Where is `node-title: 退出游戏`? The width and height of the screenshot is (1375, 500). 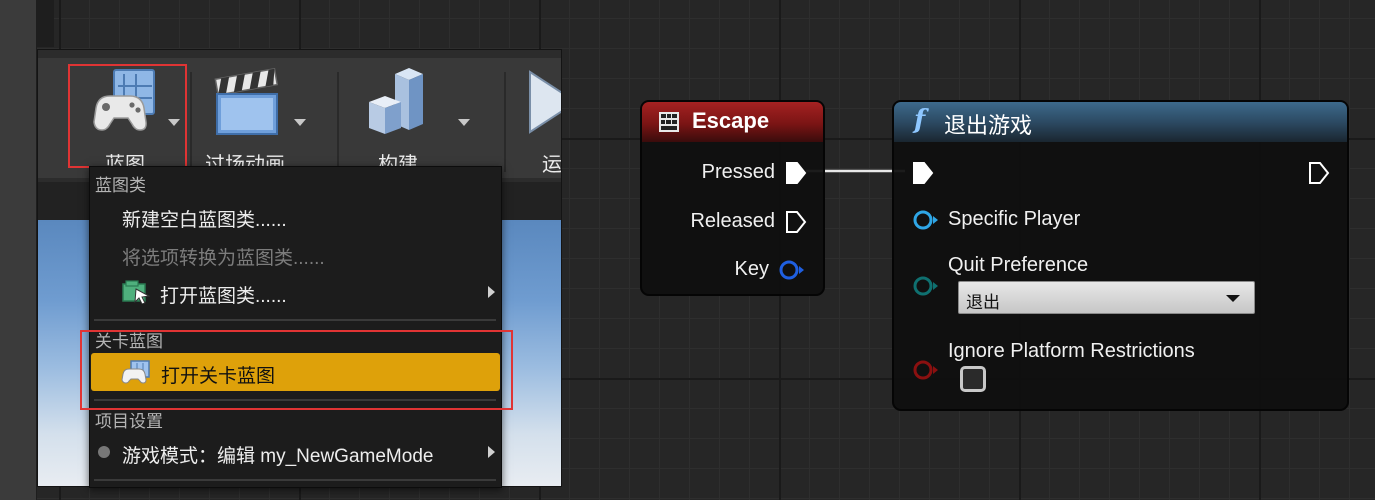 node-title: 退出游戏 is located at coordinates (988, 125).